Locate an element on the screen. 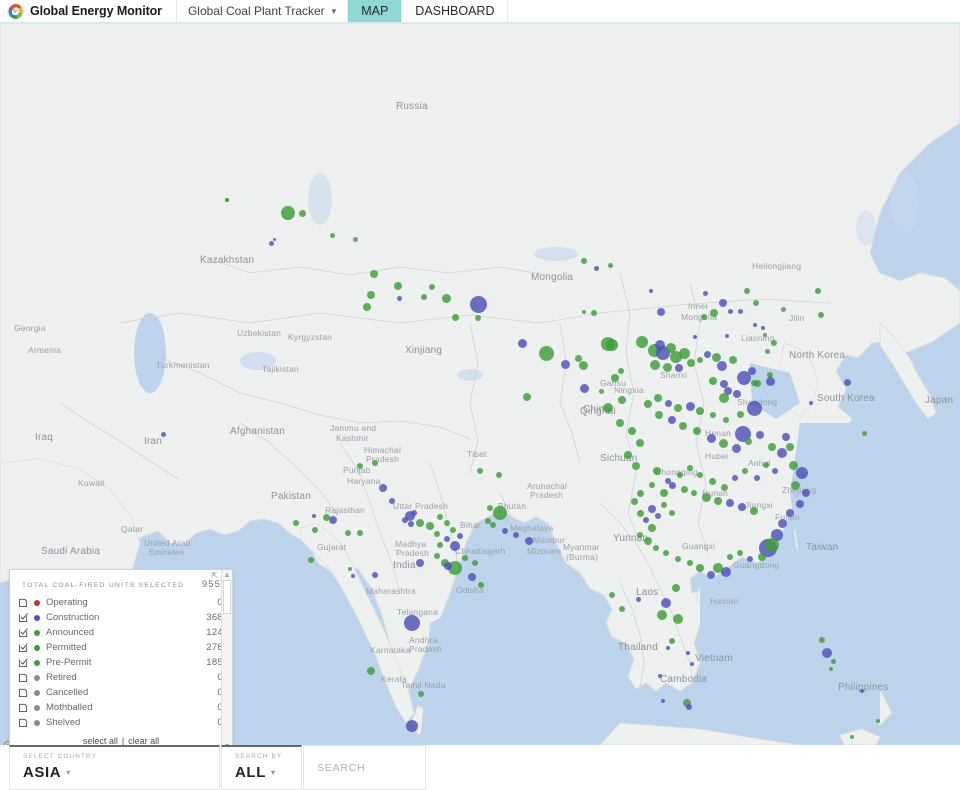 The width and height of the screenshot is (960, 790). legend-row-cancelled: Cancelled0 is located at coordinates (121, 692).